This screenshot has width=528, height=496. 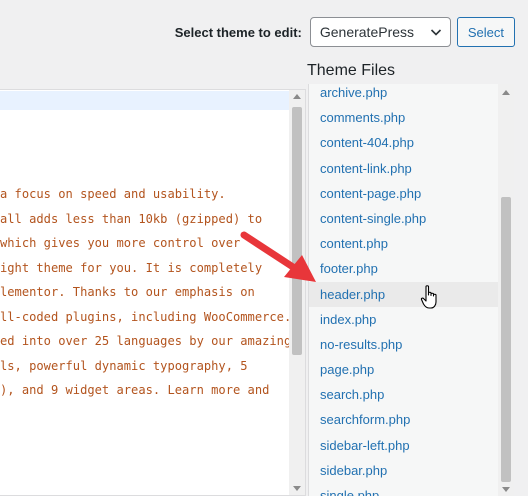 What do you see at coordinates (404, 344) in the screenshot?
I see `file-link-no-results: no-results.php` at bounding box center [404, 344].